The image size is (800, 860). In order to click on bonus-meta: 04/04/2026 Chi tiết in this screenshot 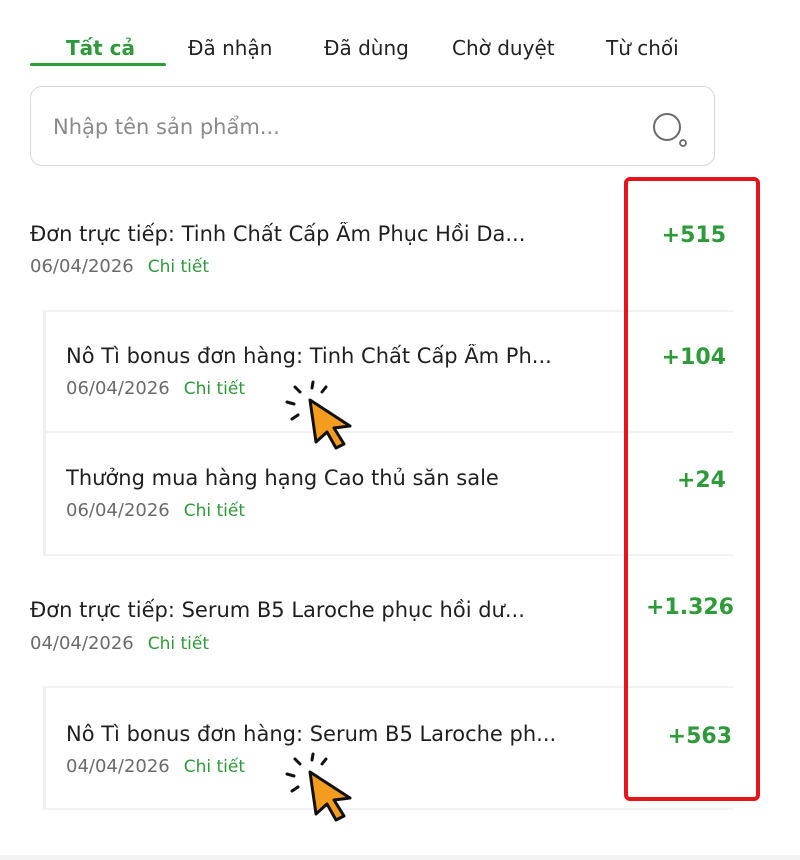, I will do `click(155, 766)`.